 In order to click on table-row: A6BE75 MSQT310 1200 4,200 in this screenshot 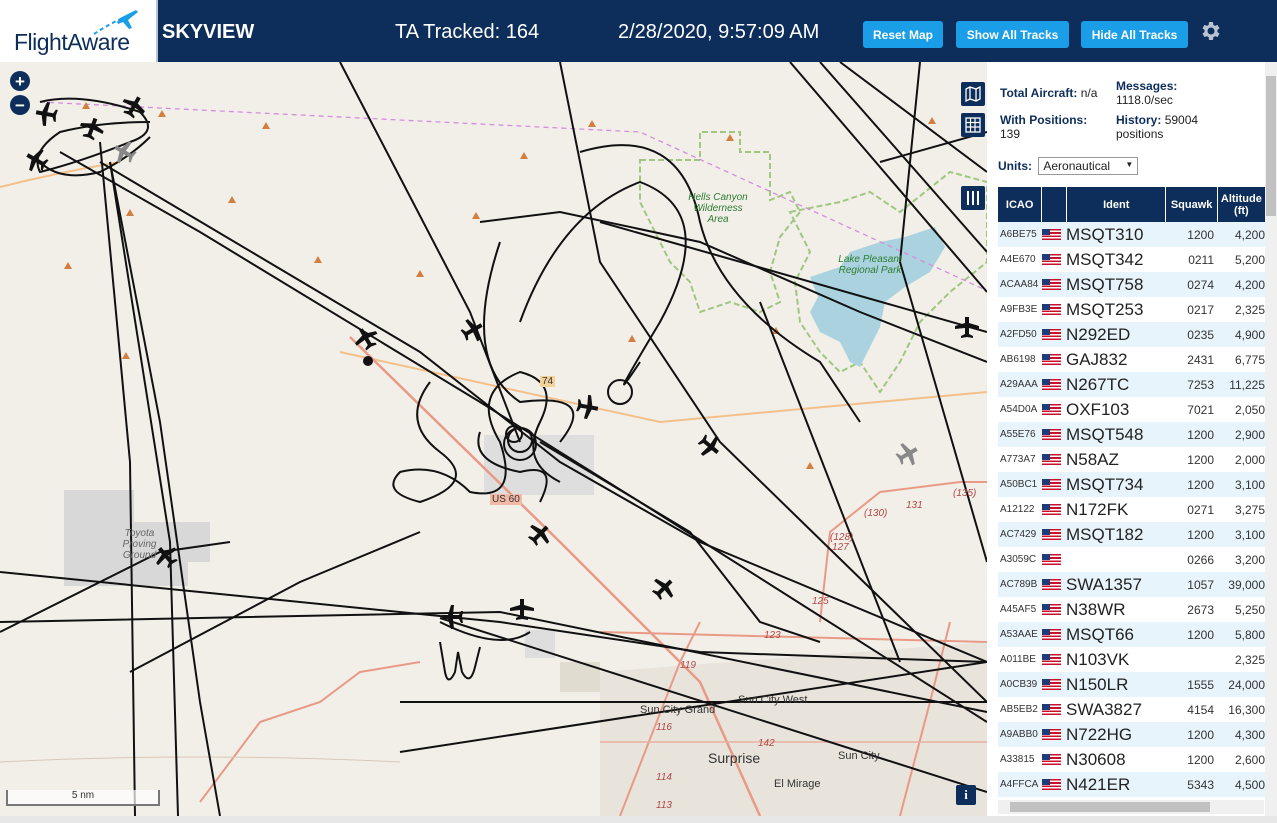, I will do `click(1131, 234)`.